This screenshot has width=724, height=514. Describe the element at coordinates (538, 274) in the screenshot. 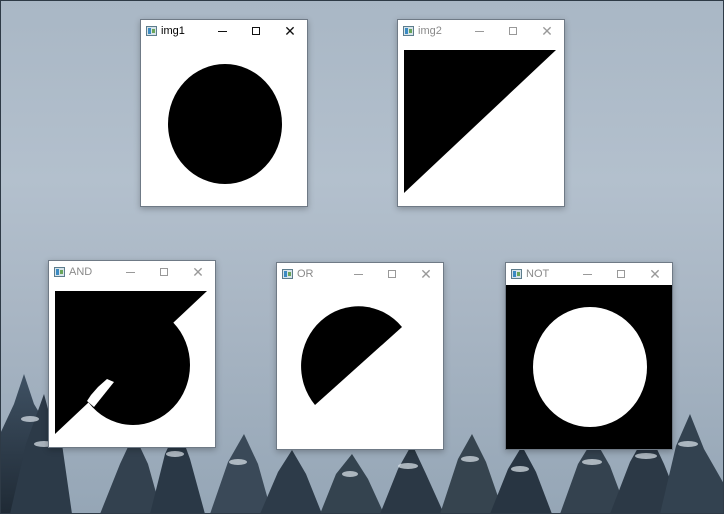

I see `window-title: NOT` at that location.